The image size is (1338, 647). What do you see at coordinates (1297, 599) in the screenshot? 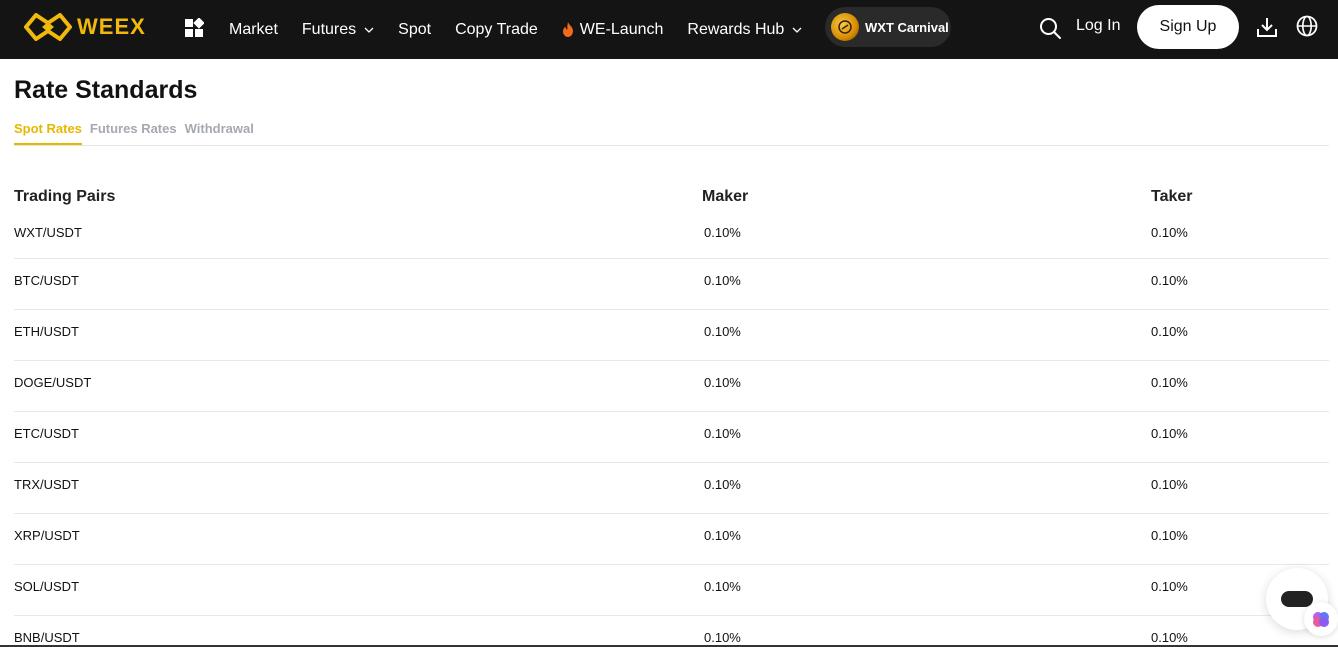
I see `chat-bubble-icon` at bounding box center [1297, 599].